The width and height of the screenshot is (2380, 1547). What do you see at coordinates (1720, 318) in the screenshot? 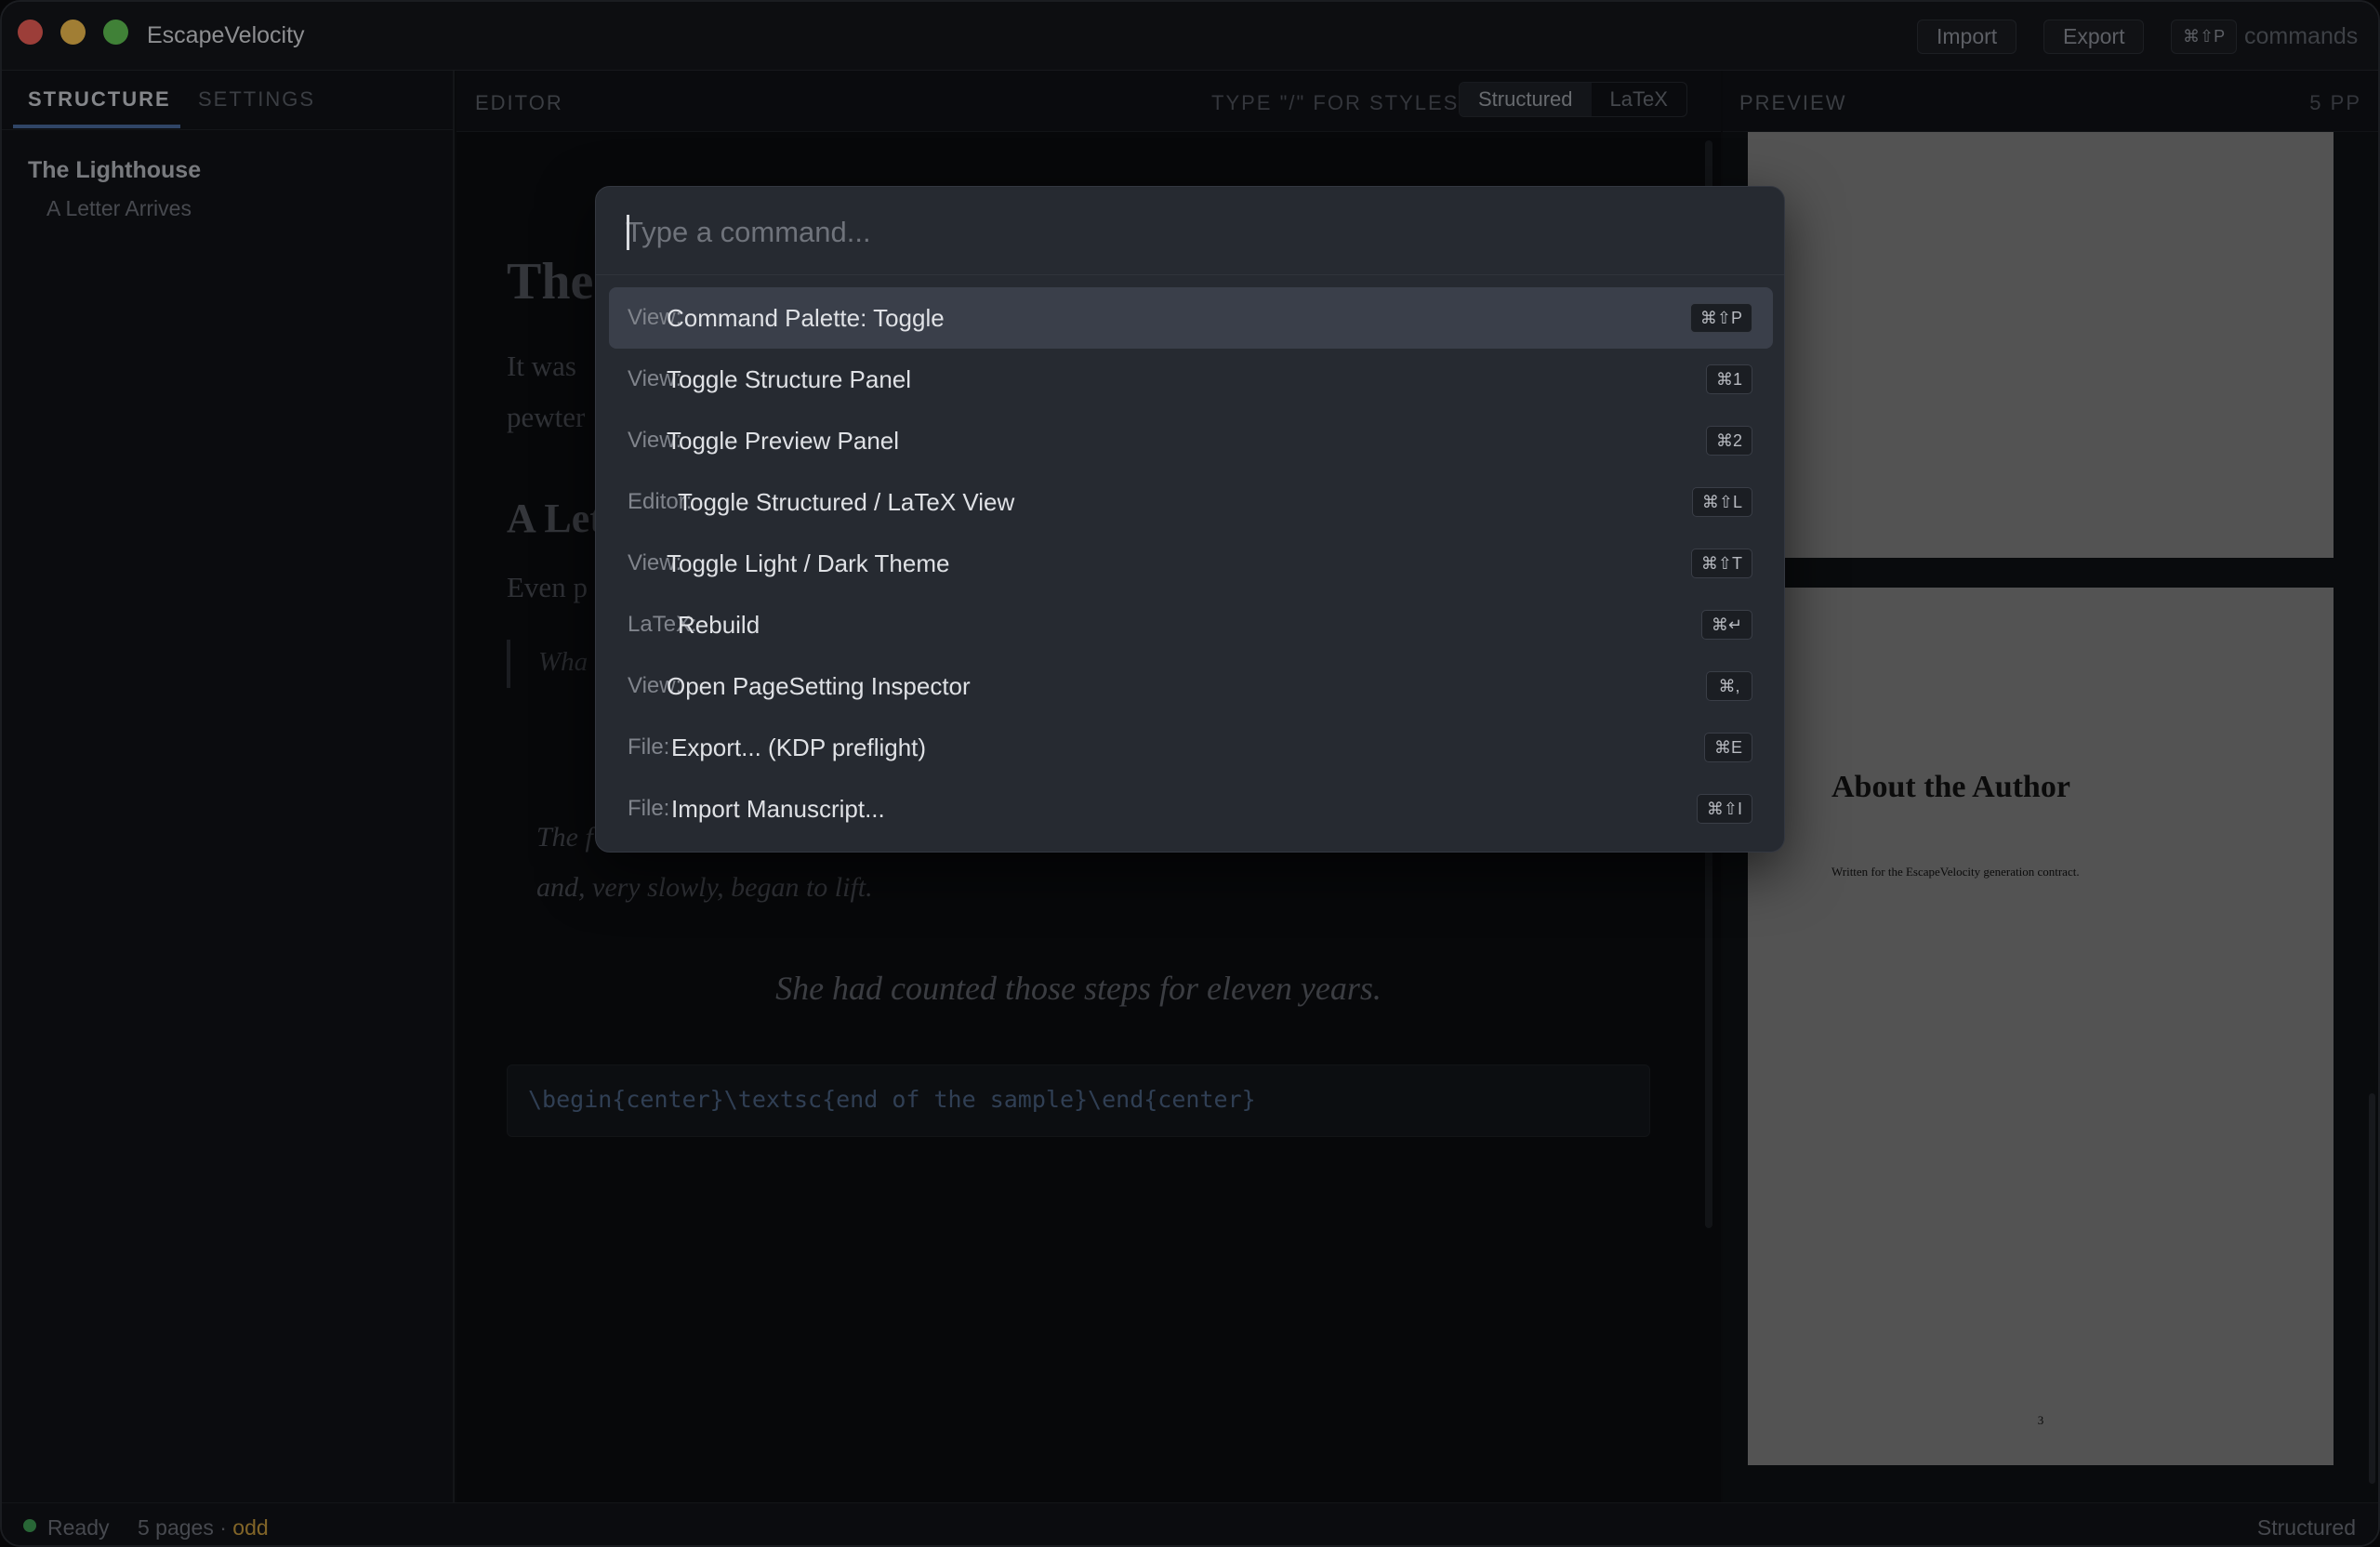
I see `command-shortcut: ⌘⇧P` at bounding box center [1720, 318].